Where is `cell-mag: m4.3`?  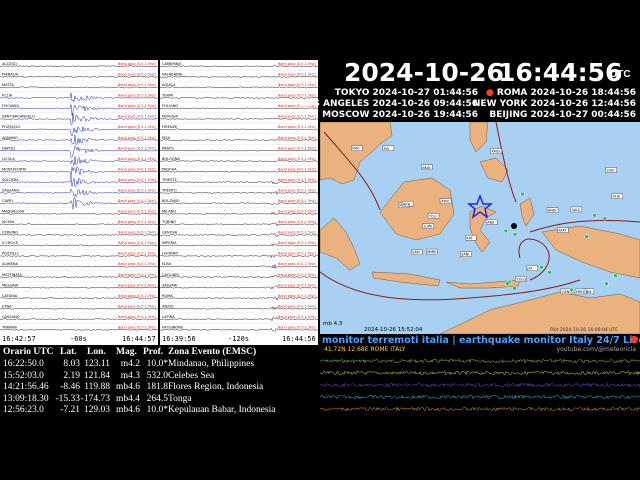 cell-mag: m4.3 is located at coordinates (130, 375).